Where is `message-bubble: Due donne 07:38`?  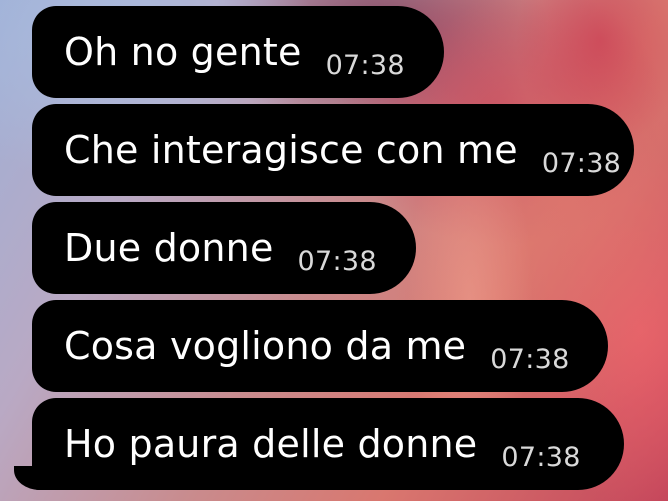
message-bubble: Due donne 07:38 is located at coordinates (224, 248).